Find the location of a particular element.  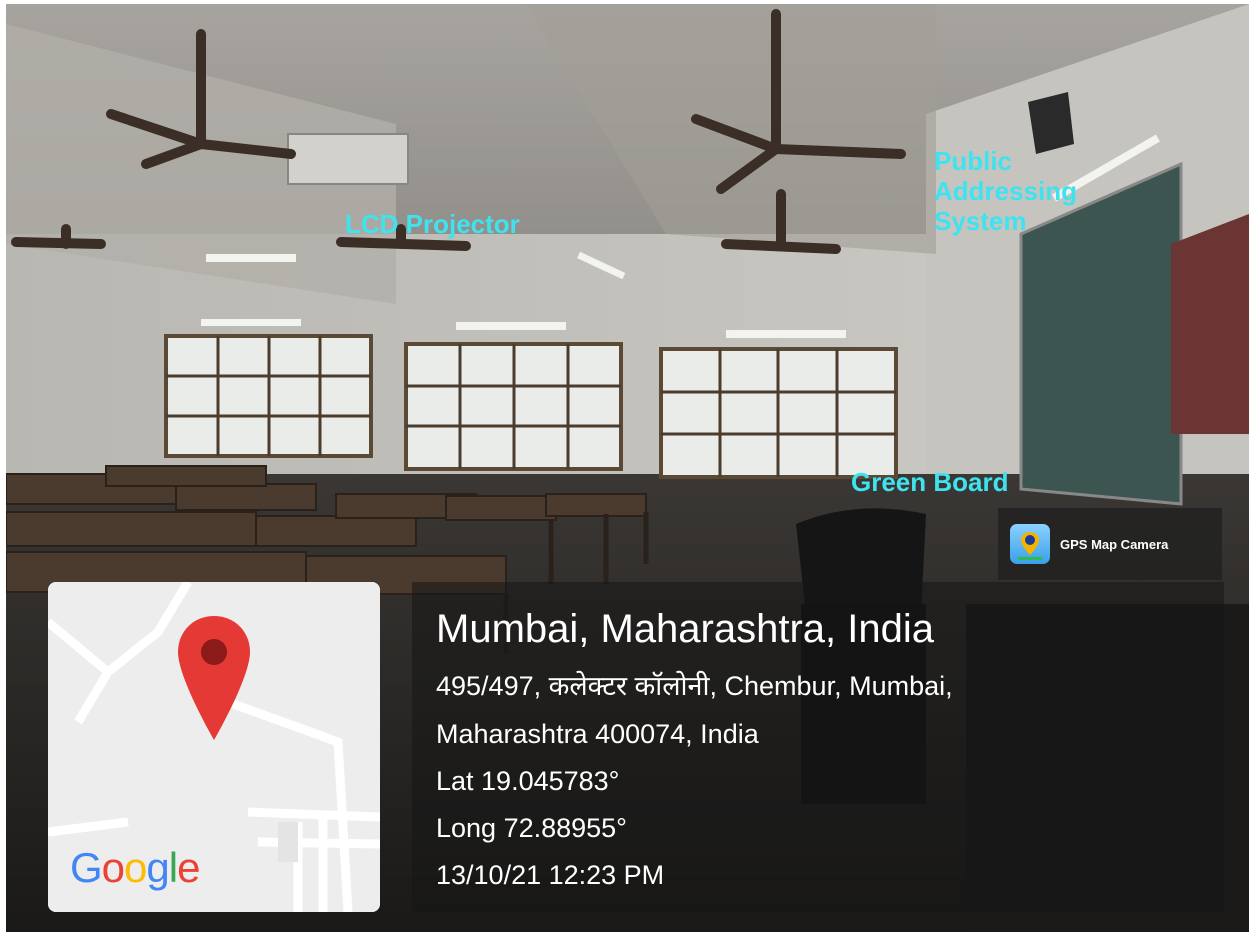

gps-map-camera-label: GPS Map Camera is located at coordinates (1114, 544).